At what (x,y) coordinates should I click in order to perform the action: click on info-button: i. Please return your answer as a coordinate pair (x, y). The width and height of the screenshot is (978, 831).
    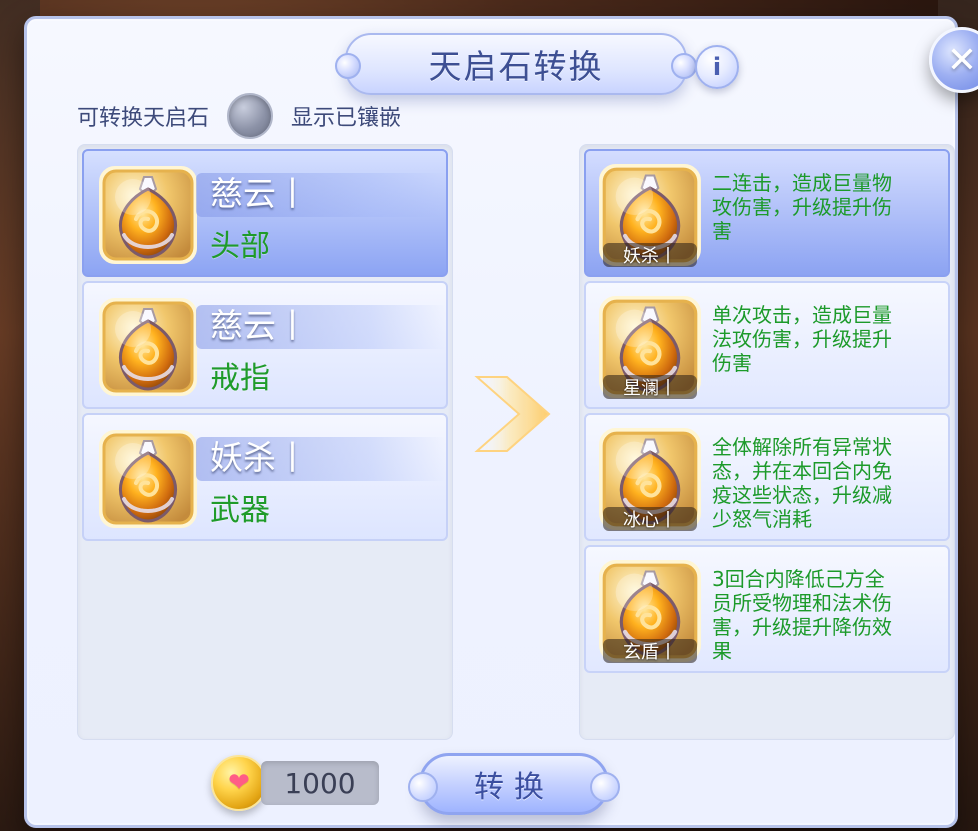
    Looking at the image, I should click on (717, 67).